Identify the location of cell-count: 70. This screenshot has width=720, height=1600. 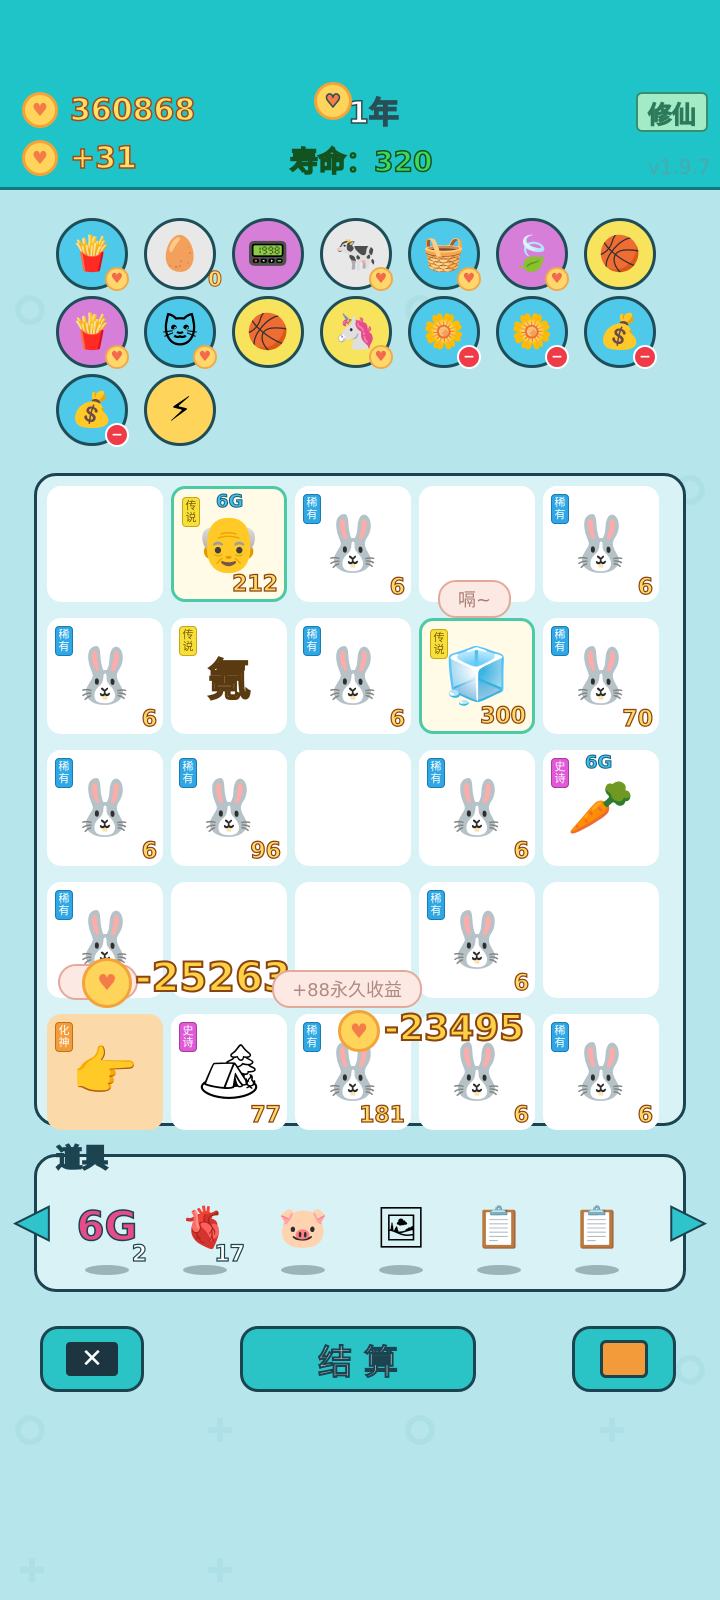
(638, 719).